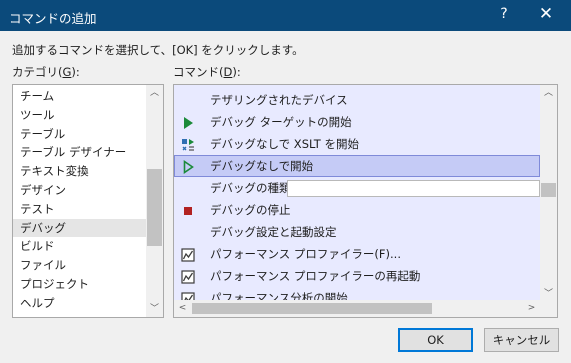 Image resolution: width=571 pixels, height=363 pixels. What do you see at coordinates (284, 144) in the screenshot?
I see `command-label-text: デバッグなしで XSLT を開始` at bounding box center [284, 144].